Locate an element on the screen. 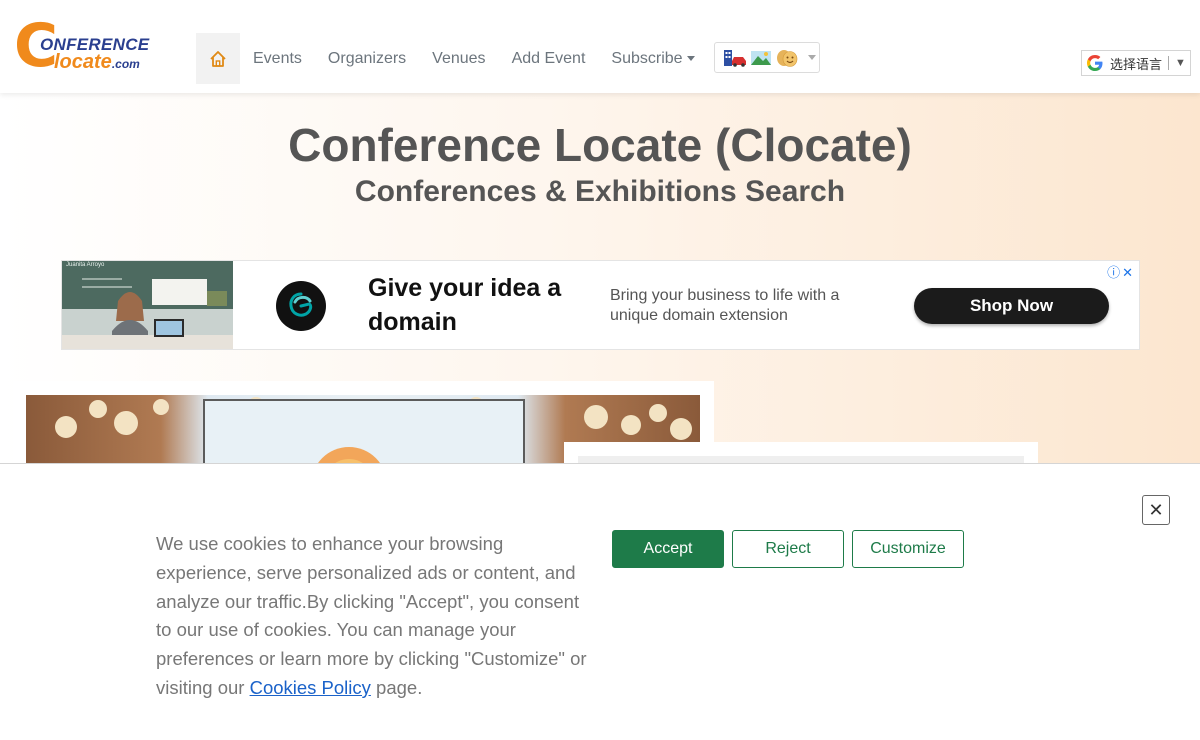 This screenshot has height=740, width=1200. ad-choices-close-icon: ⓘ✕ is located at coordinates (1121, 271).